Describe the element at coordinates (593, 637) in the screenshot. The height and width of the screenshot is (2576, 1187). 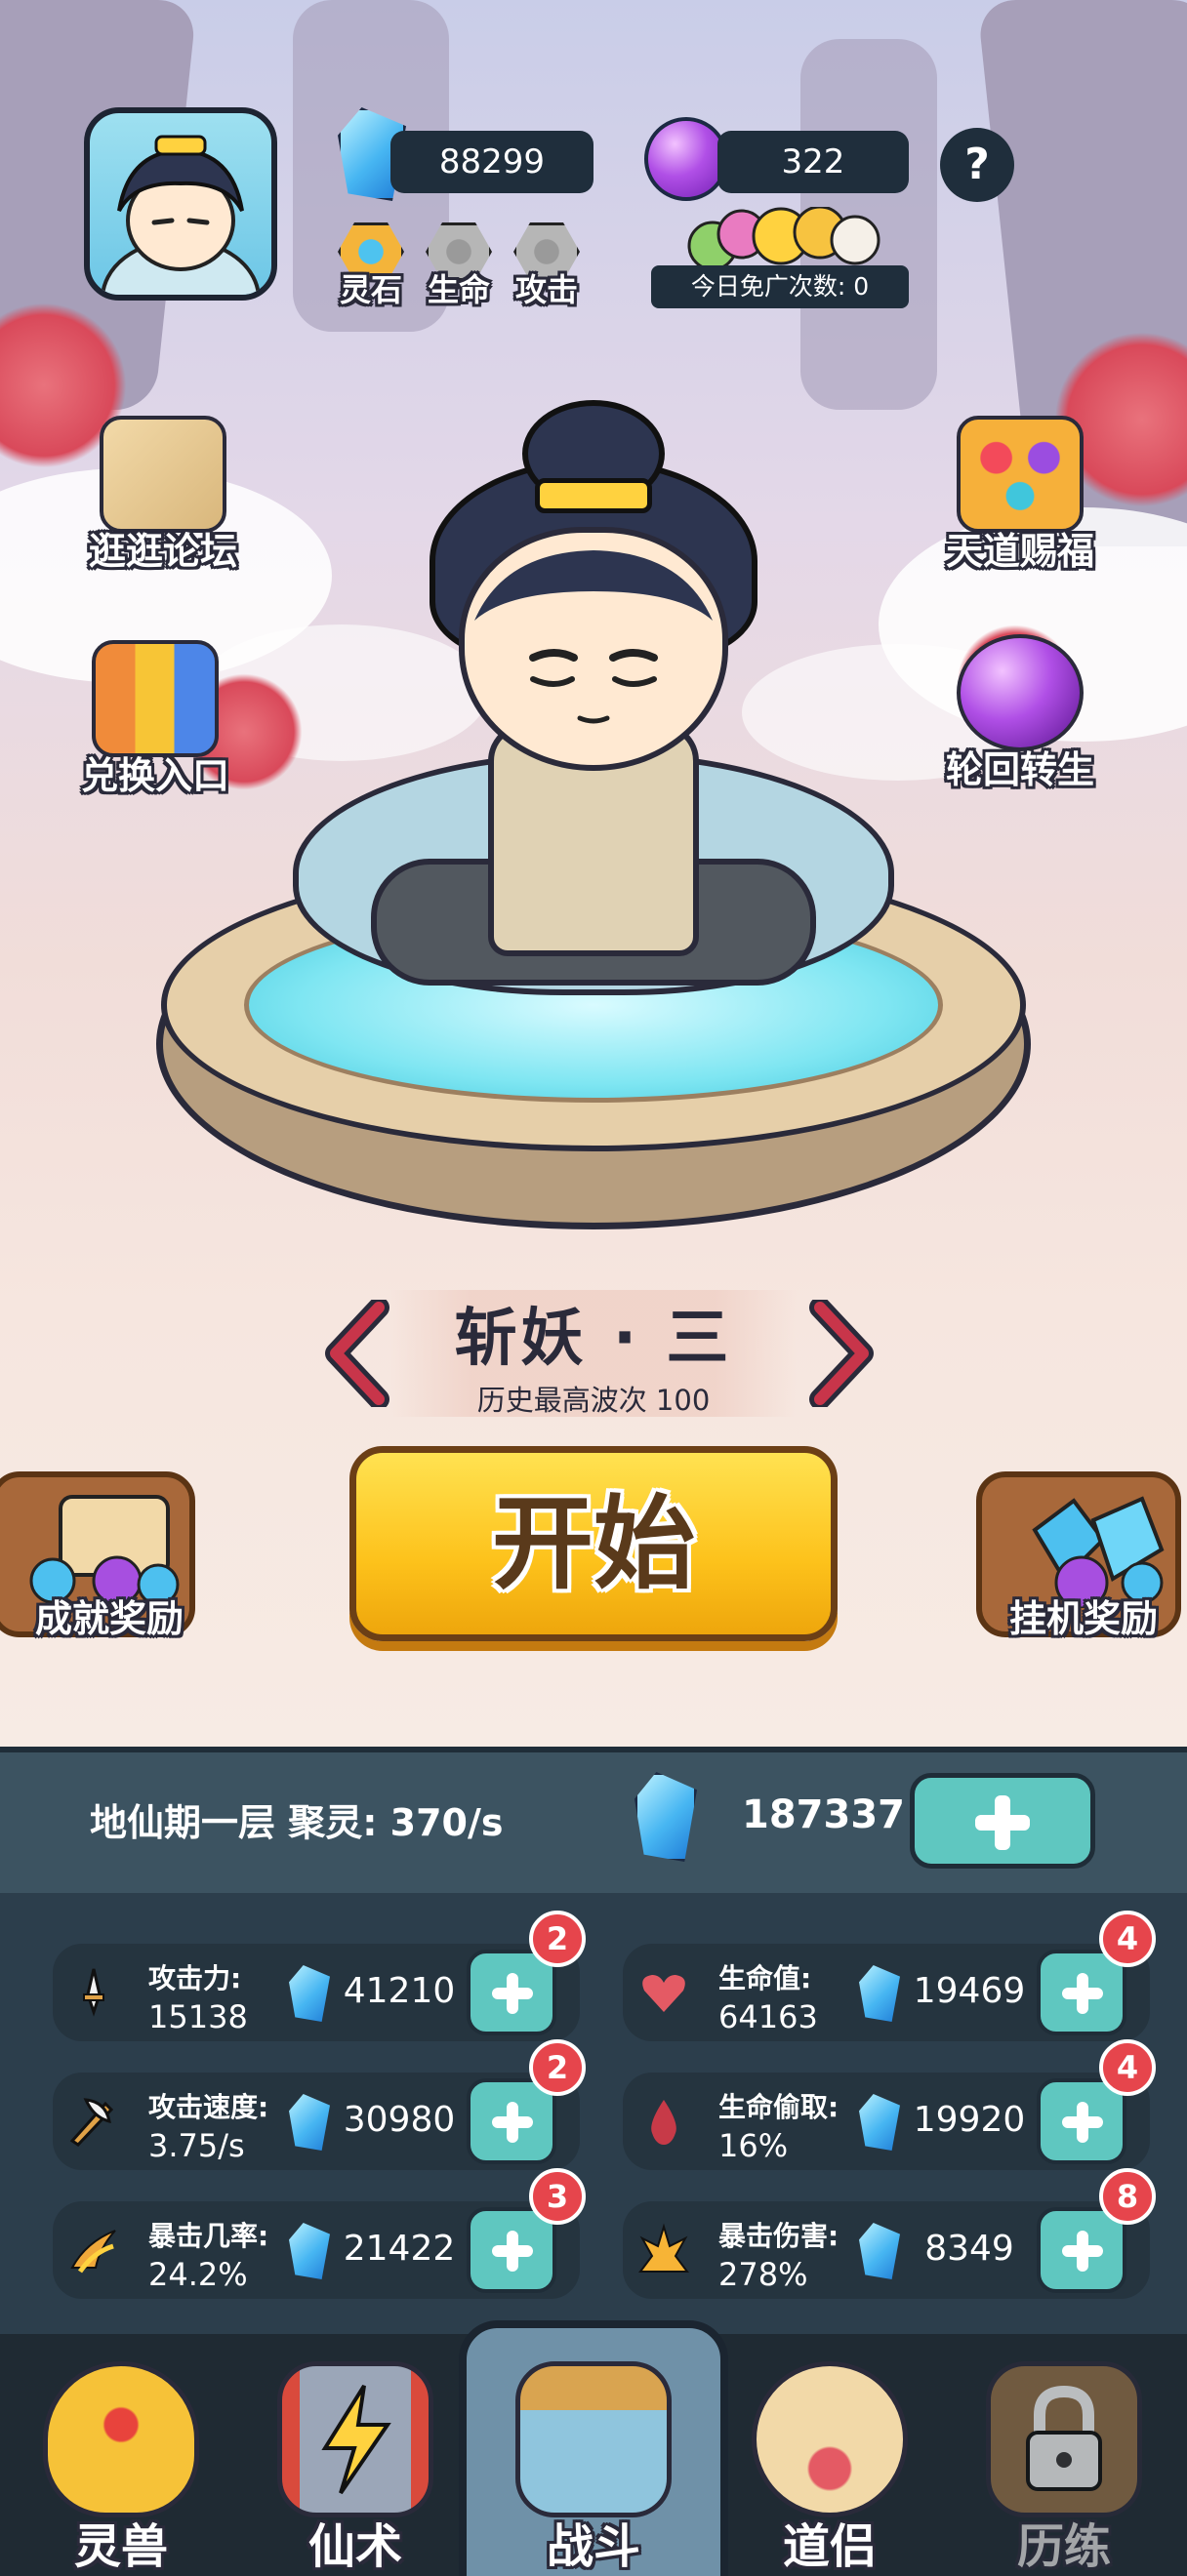
I see `character-face-icon` at that location.